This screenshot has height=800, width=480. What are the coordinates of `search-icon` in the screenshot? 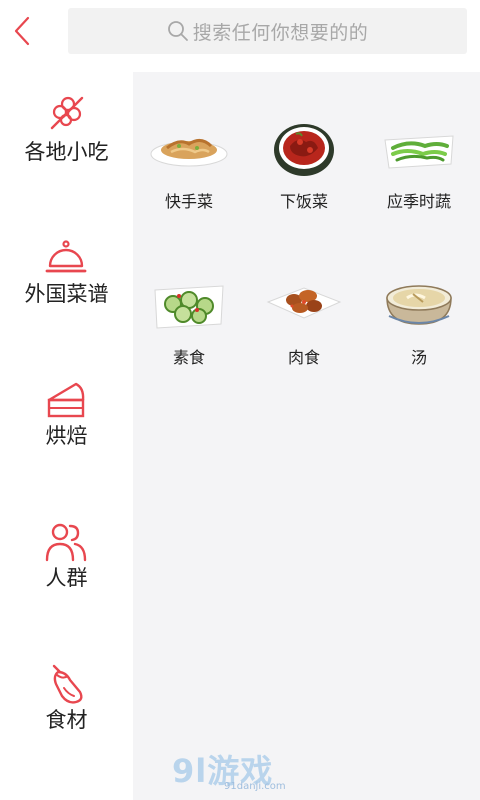 It's located at (177, 31).